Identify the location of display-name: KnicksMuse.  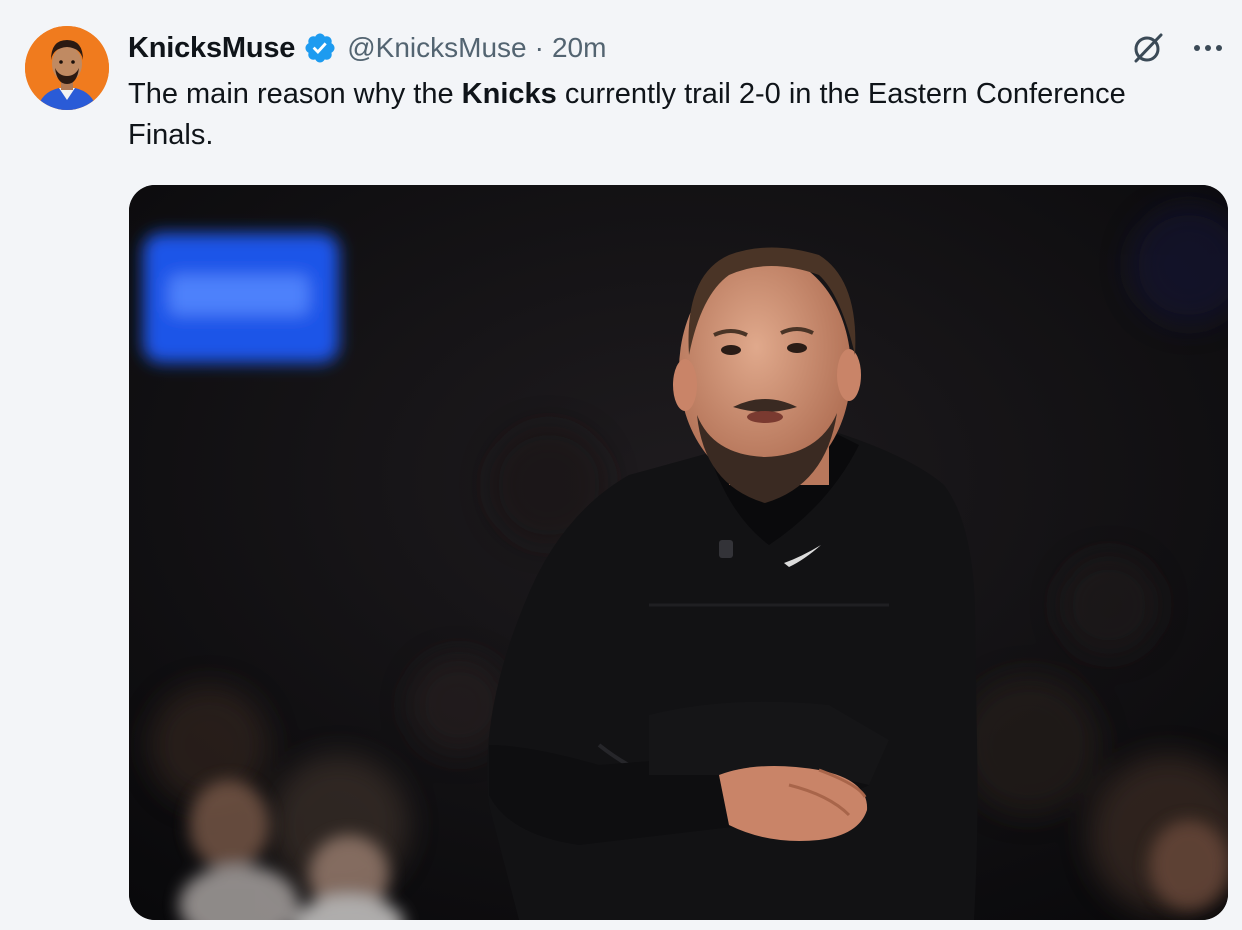
(211, 48).